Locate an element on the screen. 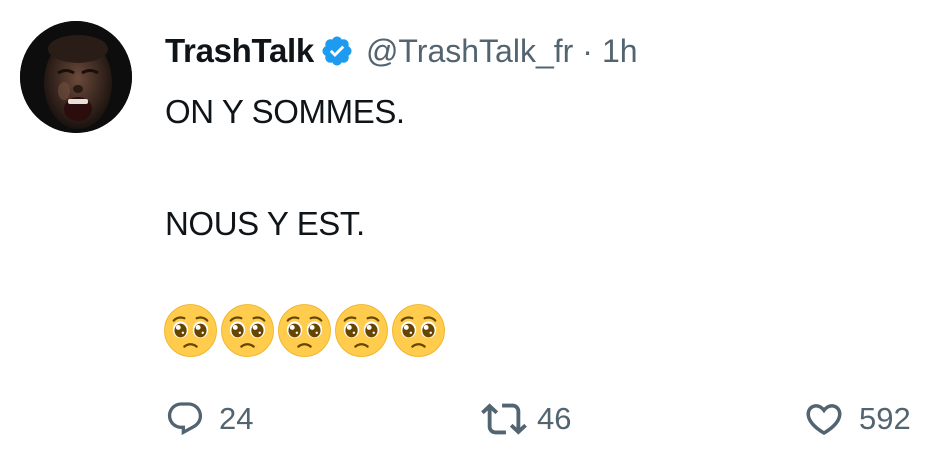 This screenshot has height=464, width=945. action-bar: 24 46 592 is located at coordinates (472, 419).